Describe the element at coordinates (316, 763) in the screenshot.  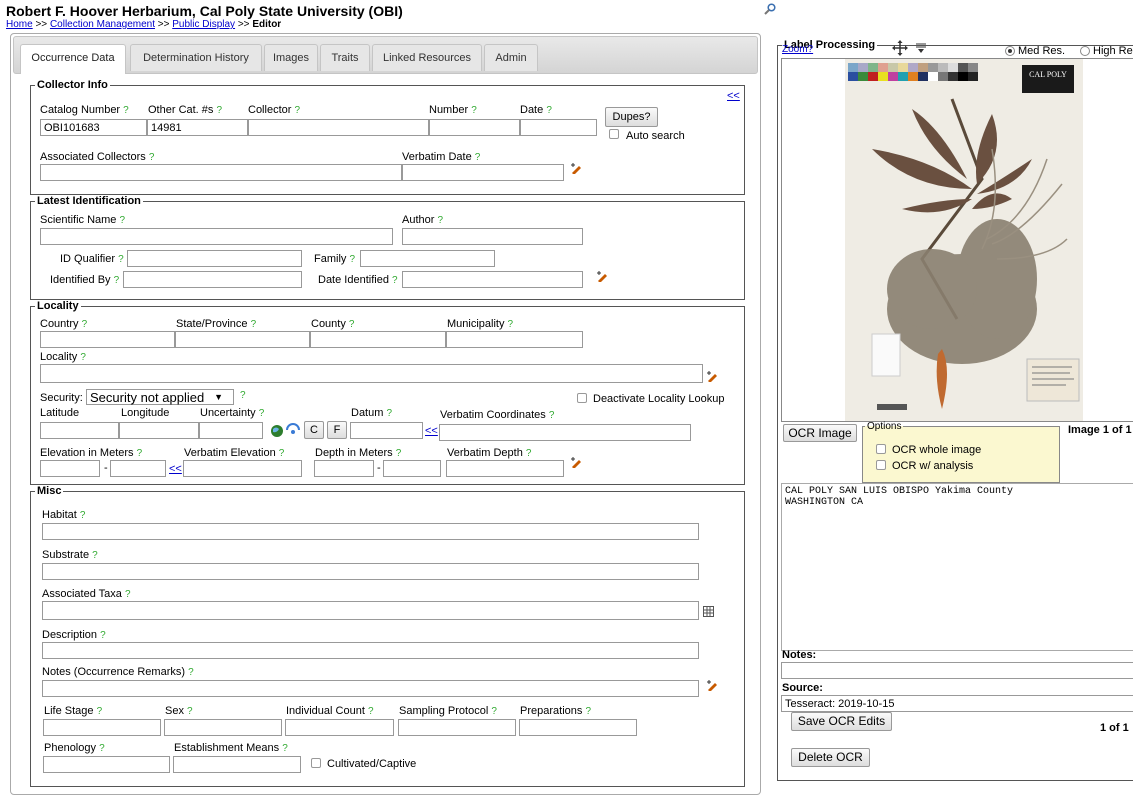
I see `cultivated-checkbox` at that location.